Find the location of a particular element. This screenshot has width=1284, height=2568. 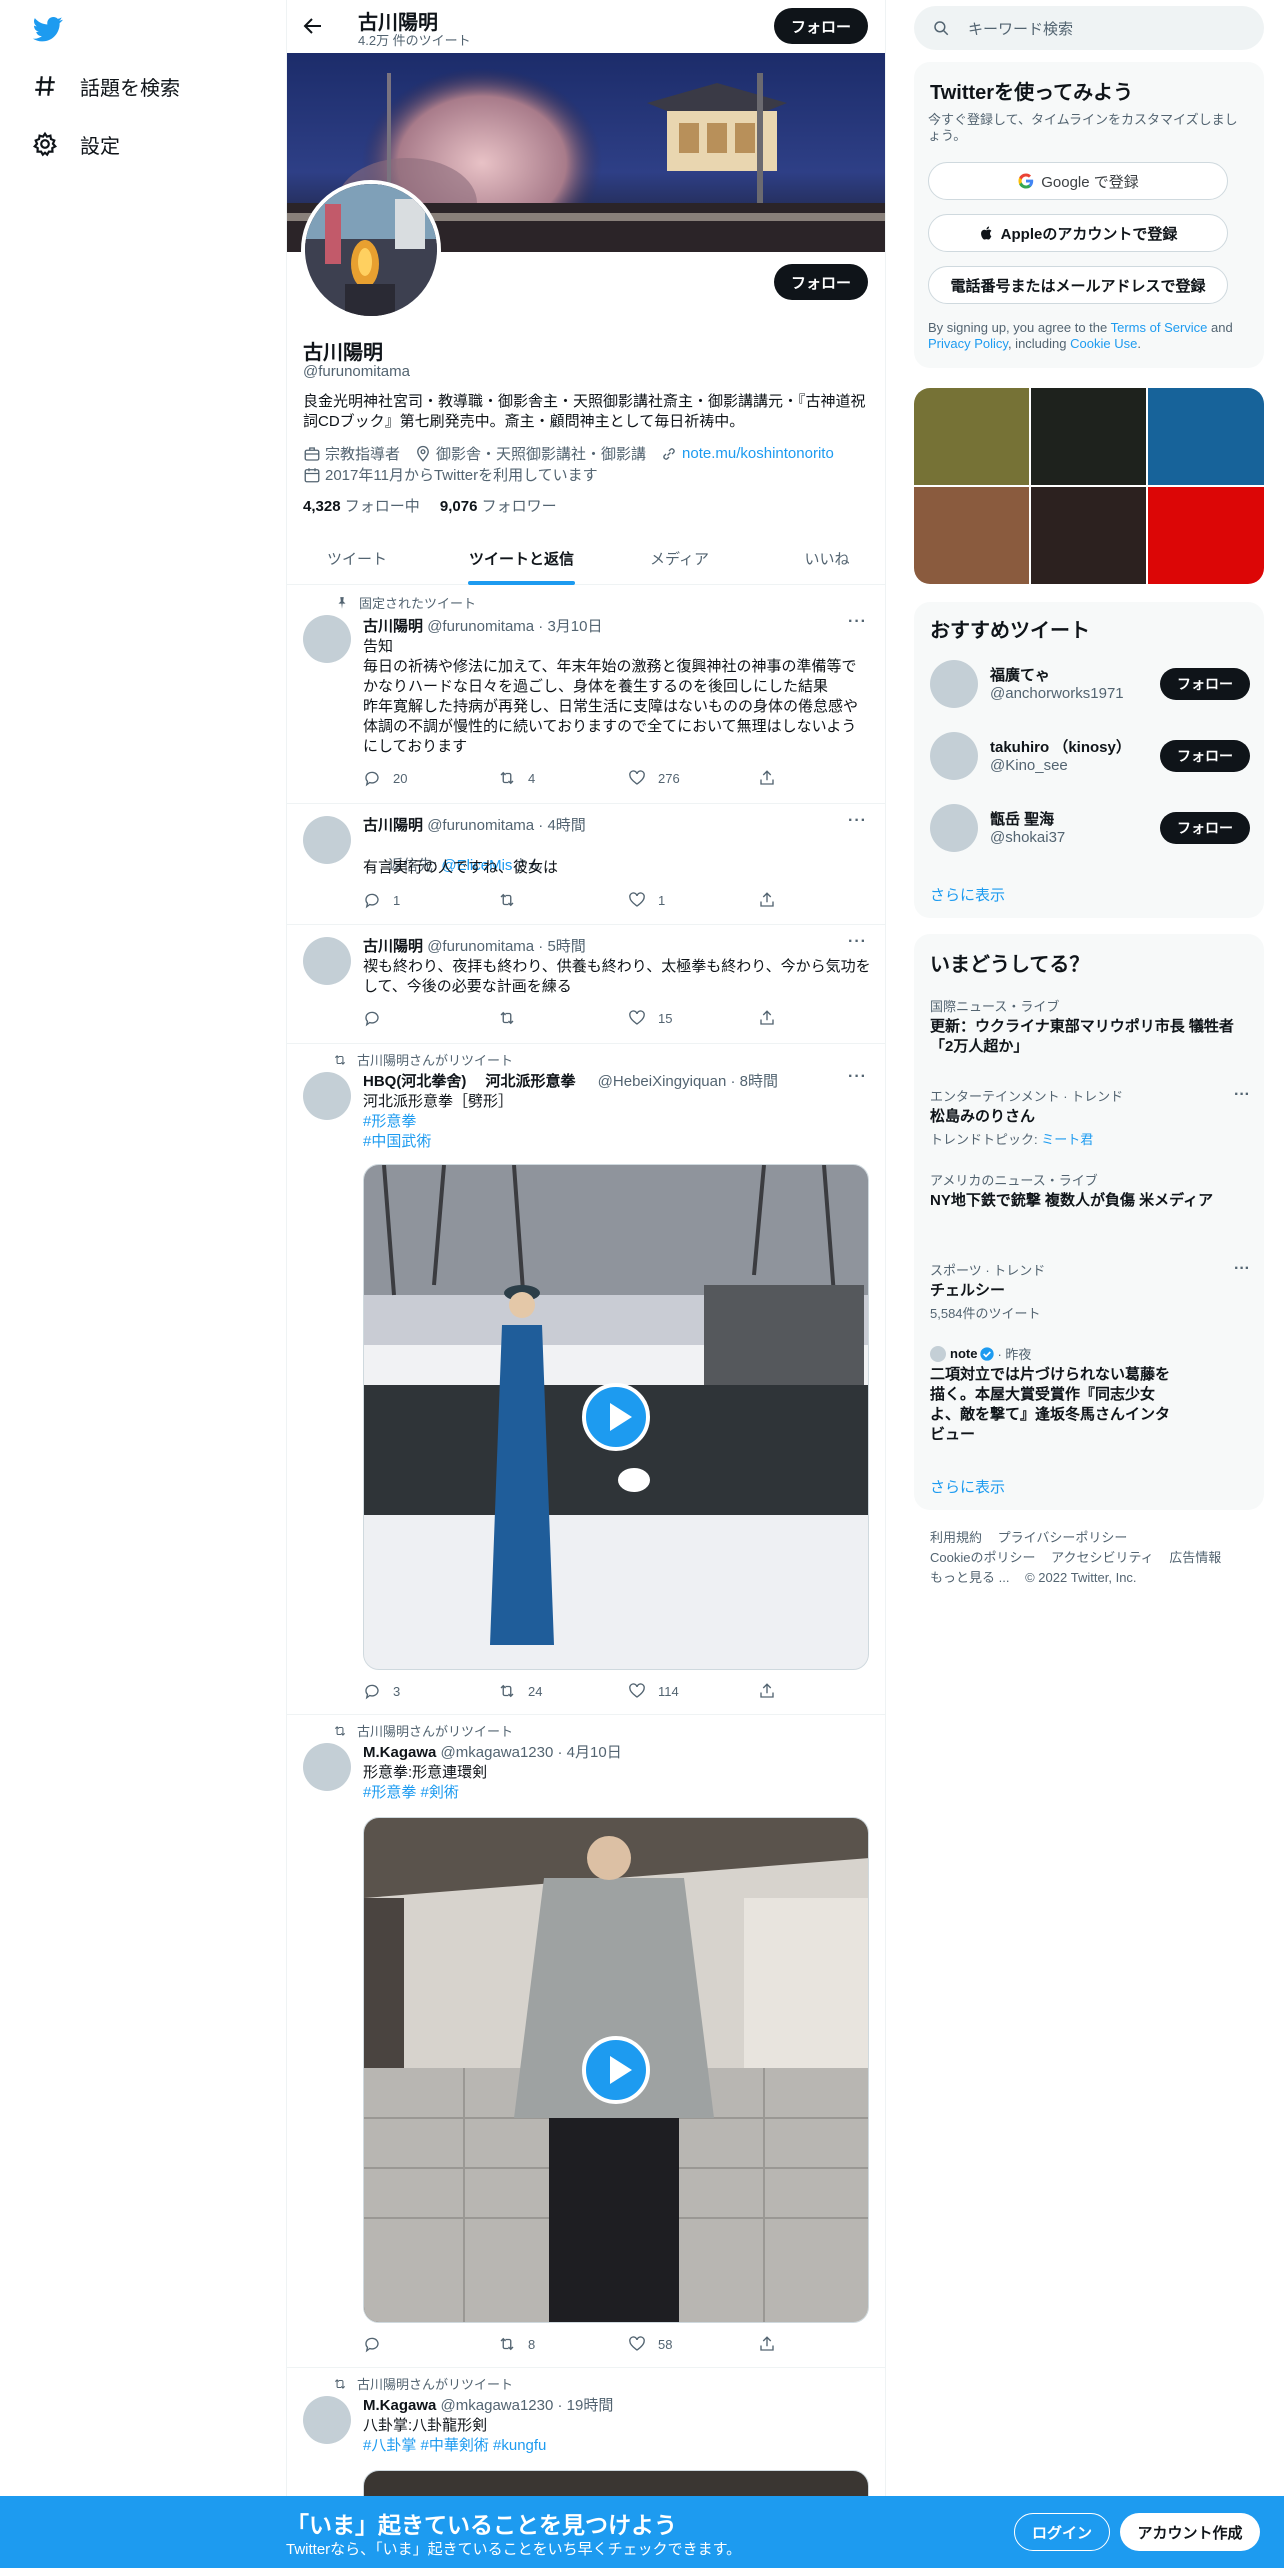

hashtag-link: #形意拳 #剣術 is located at coordinates (617, 1793).